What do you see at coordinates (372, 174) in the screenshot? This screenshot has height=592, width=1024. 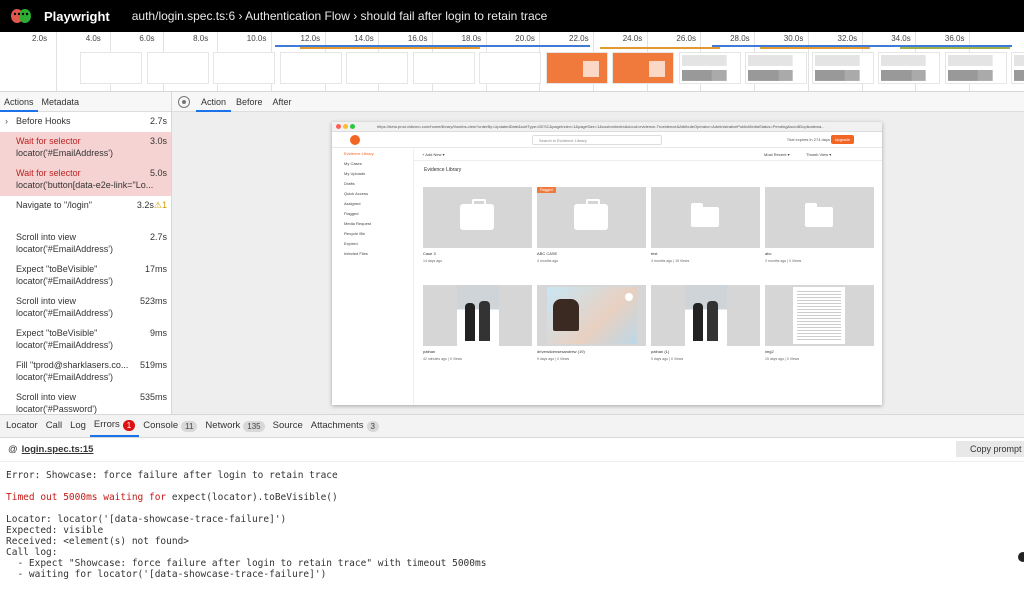 I see `snapshot-sidebar-item: My Uploads` at bounding box center [372, 174].